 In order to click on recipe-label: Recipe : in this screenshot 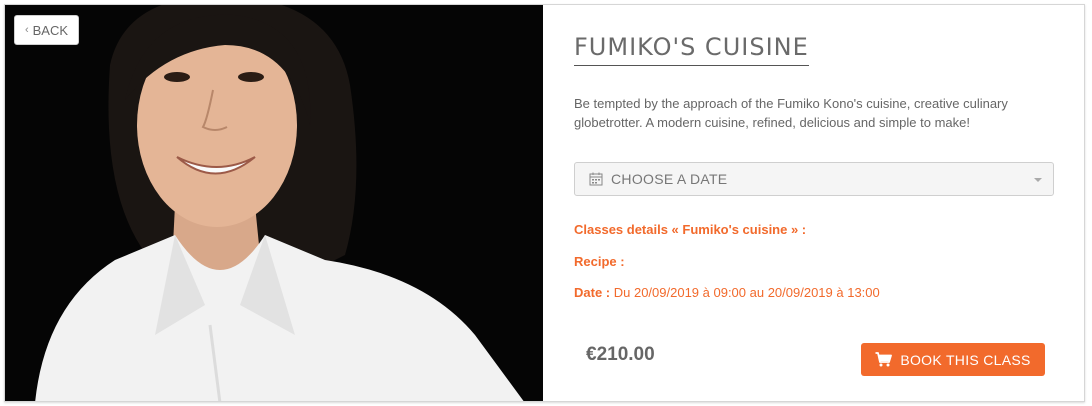, I will do `click(599, 261)`.